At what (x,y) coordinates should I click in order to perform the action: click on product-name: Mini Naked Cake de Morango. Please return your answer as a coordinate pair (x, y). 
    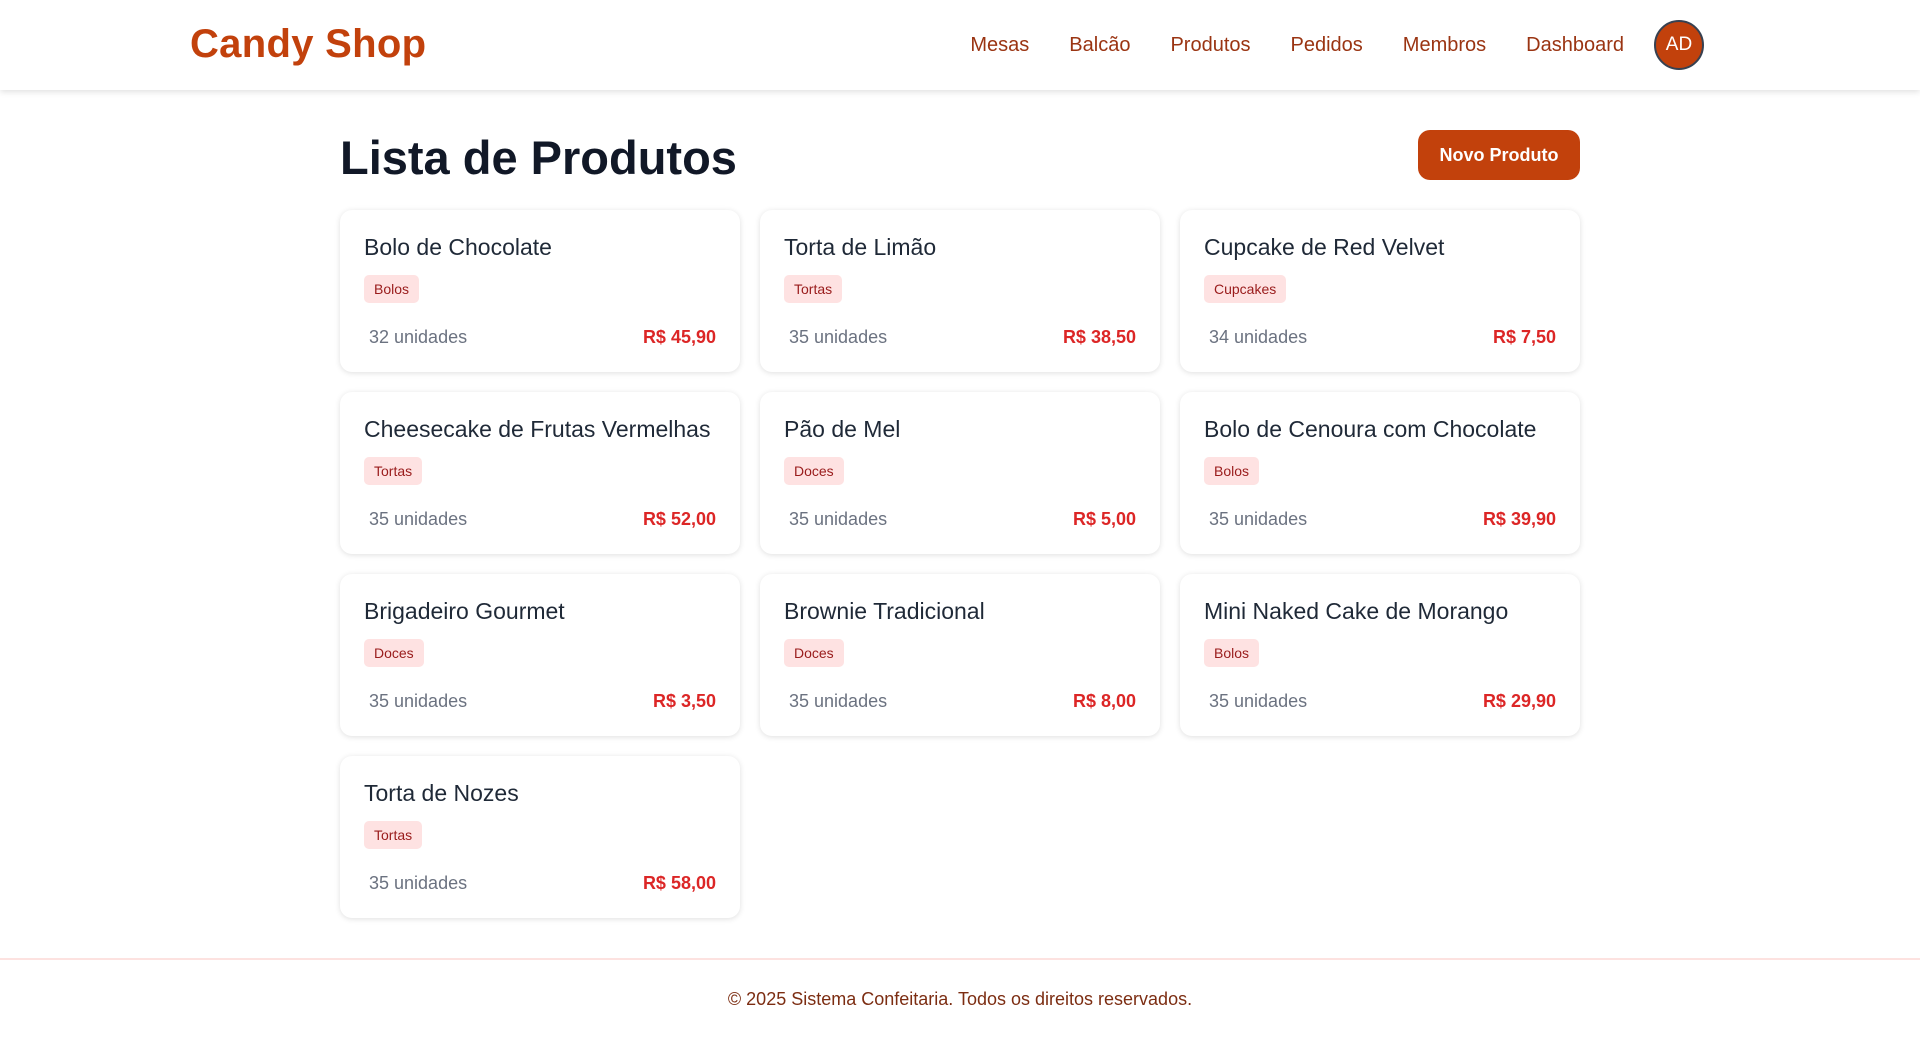
    Looking at the image, I should click on (1356, 611).